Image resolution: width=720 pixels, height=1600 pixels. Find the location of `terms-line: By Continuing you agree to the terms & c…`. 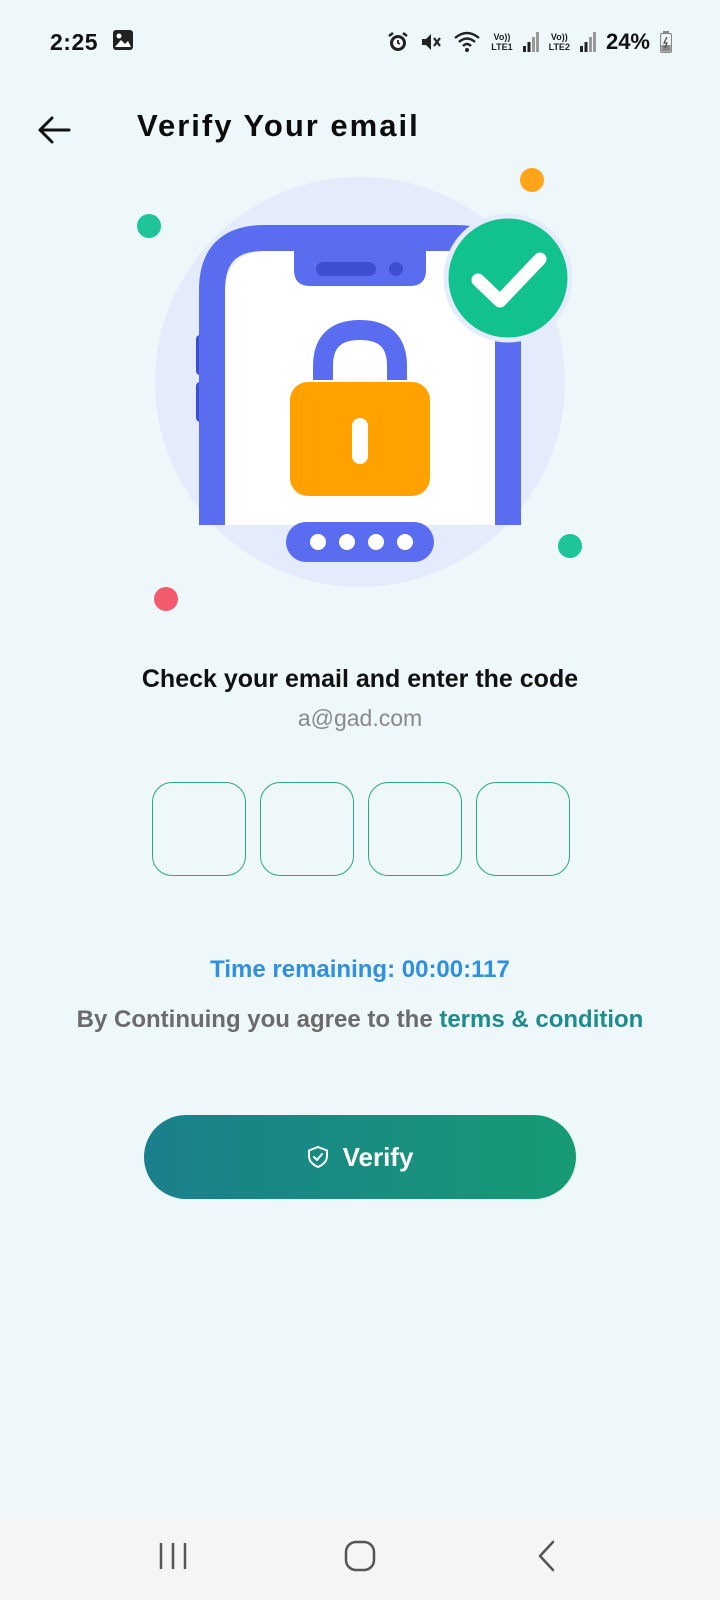

terms-line: By Continuing you agree to the terms & c… is located at coordinates (360, 1020).